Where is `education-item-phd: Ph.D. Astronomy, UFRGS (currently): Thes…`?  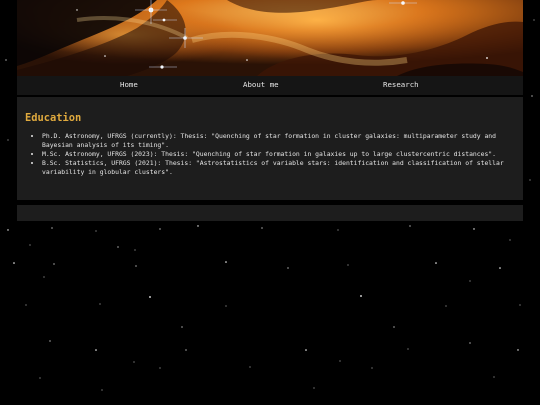 education-item-phd: Ph.D. Astronomy, UFRGS (currently): Thes… is located at coordinates (275, 141).